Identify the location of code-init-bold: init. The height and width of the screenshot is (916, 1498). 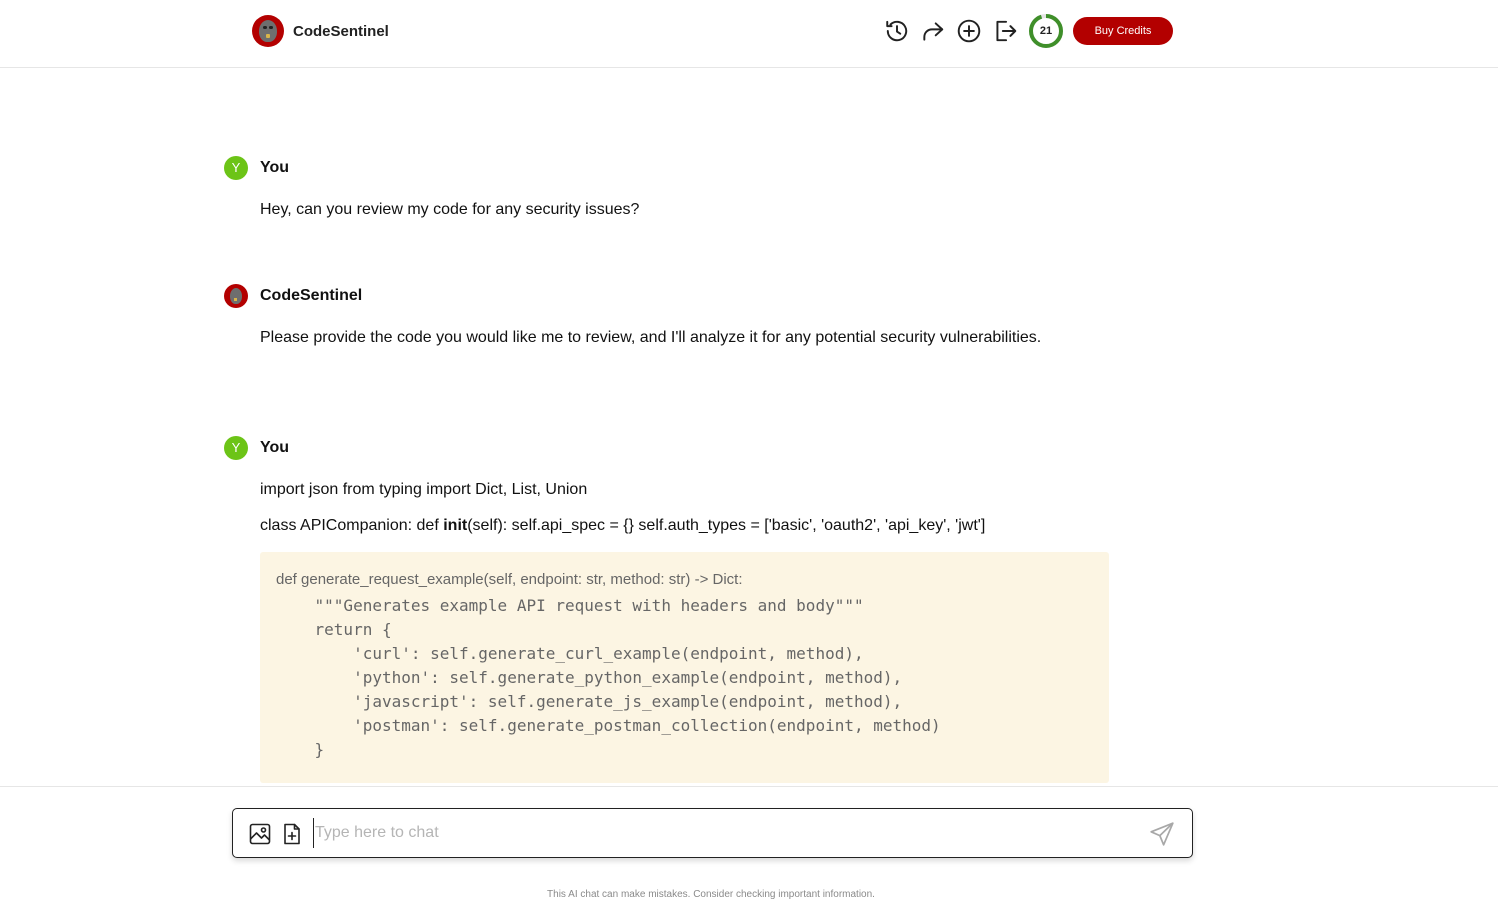
(455, 525).